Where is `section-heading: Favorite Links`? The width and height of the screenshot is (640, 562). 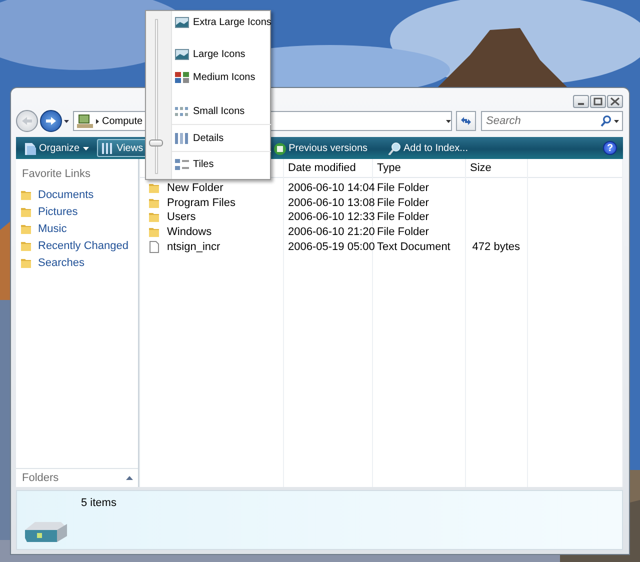
section-heading: Favorite Links is located at coordinates (56, 174).